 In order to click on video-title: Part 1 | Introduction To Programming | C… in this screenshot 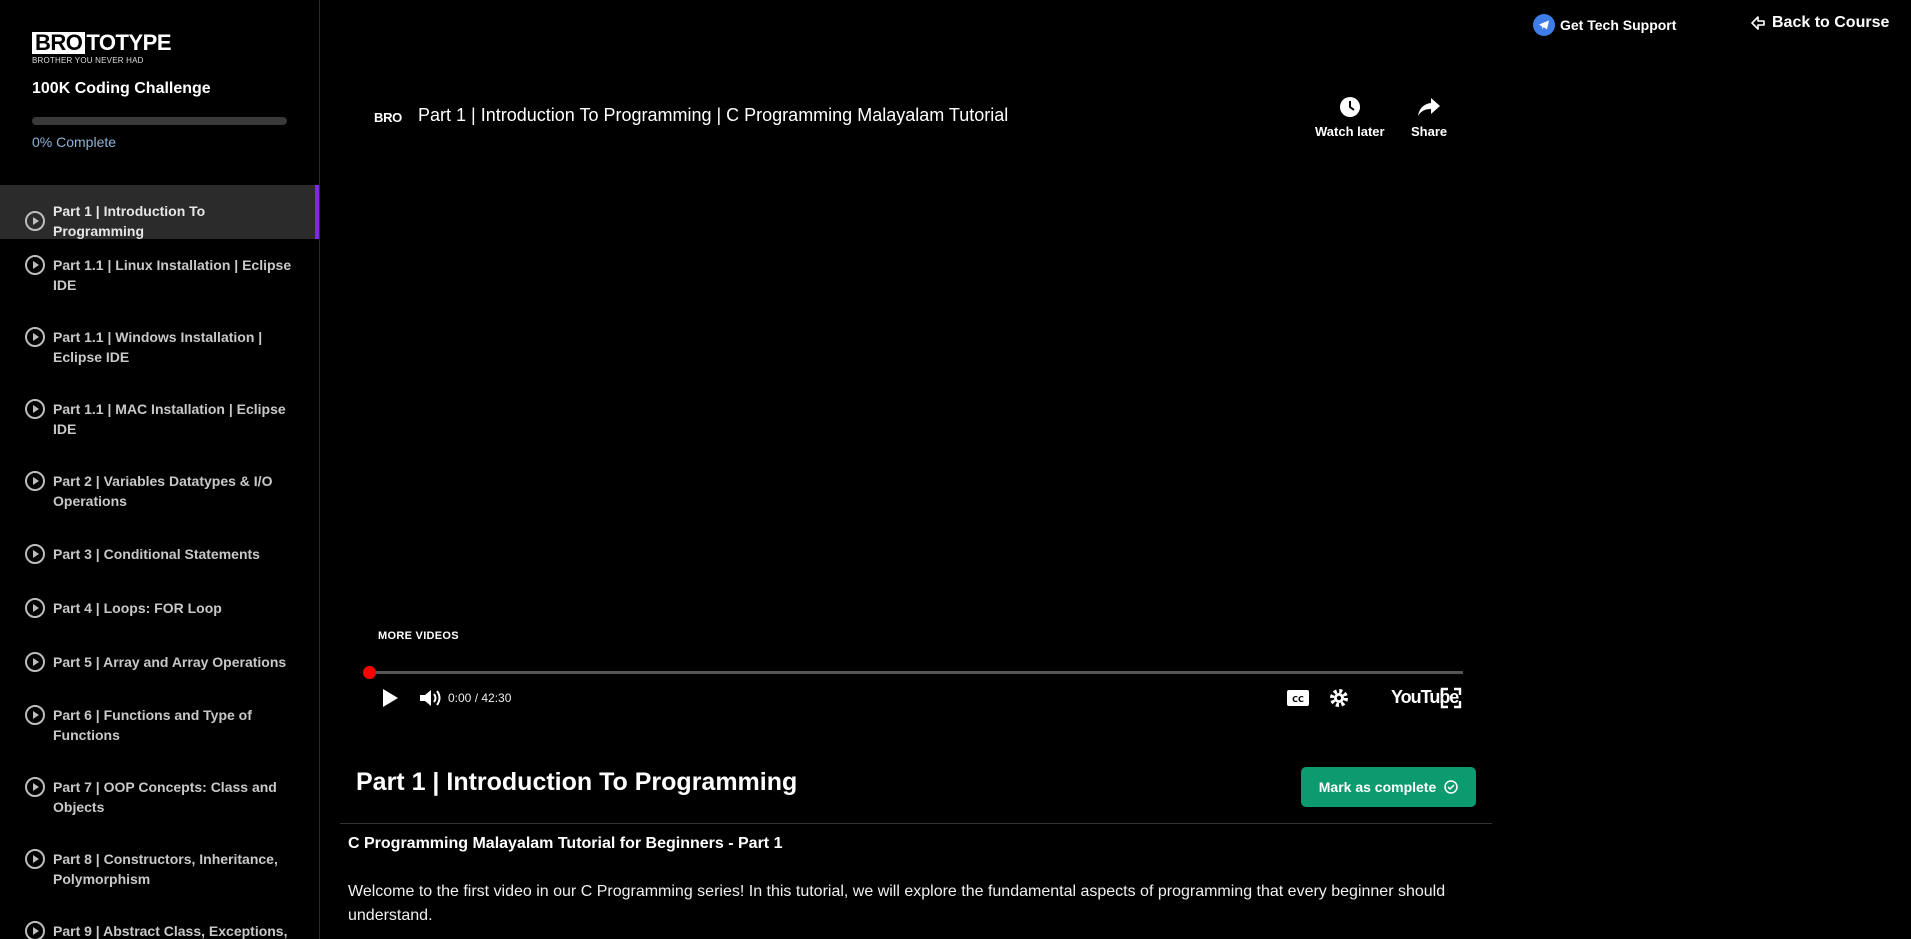, I will do `click(713, 115)`.